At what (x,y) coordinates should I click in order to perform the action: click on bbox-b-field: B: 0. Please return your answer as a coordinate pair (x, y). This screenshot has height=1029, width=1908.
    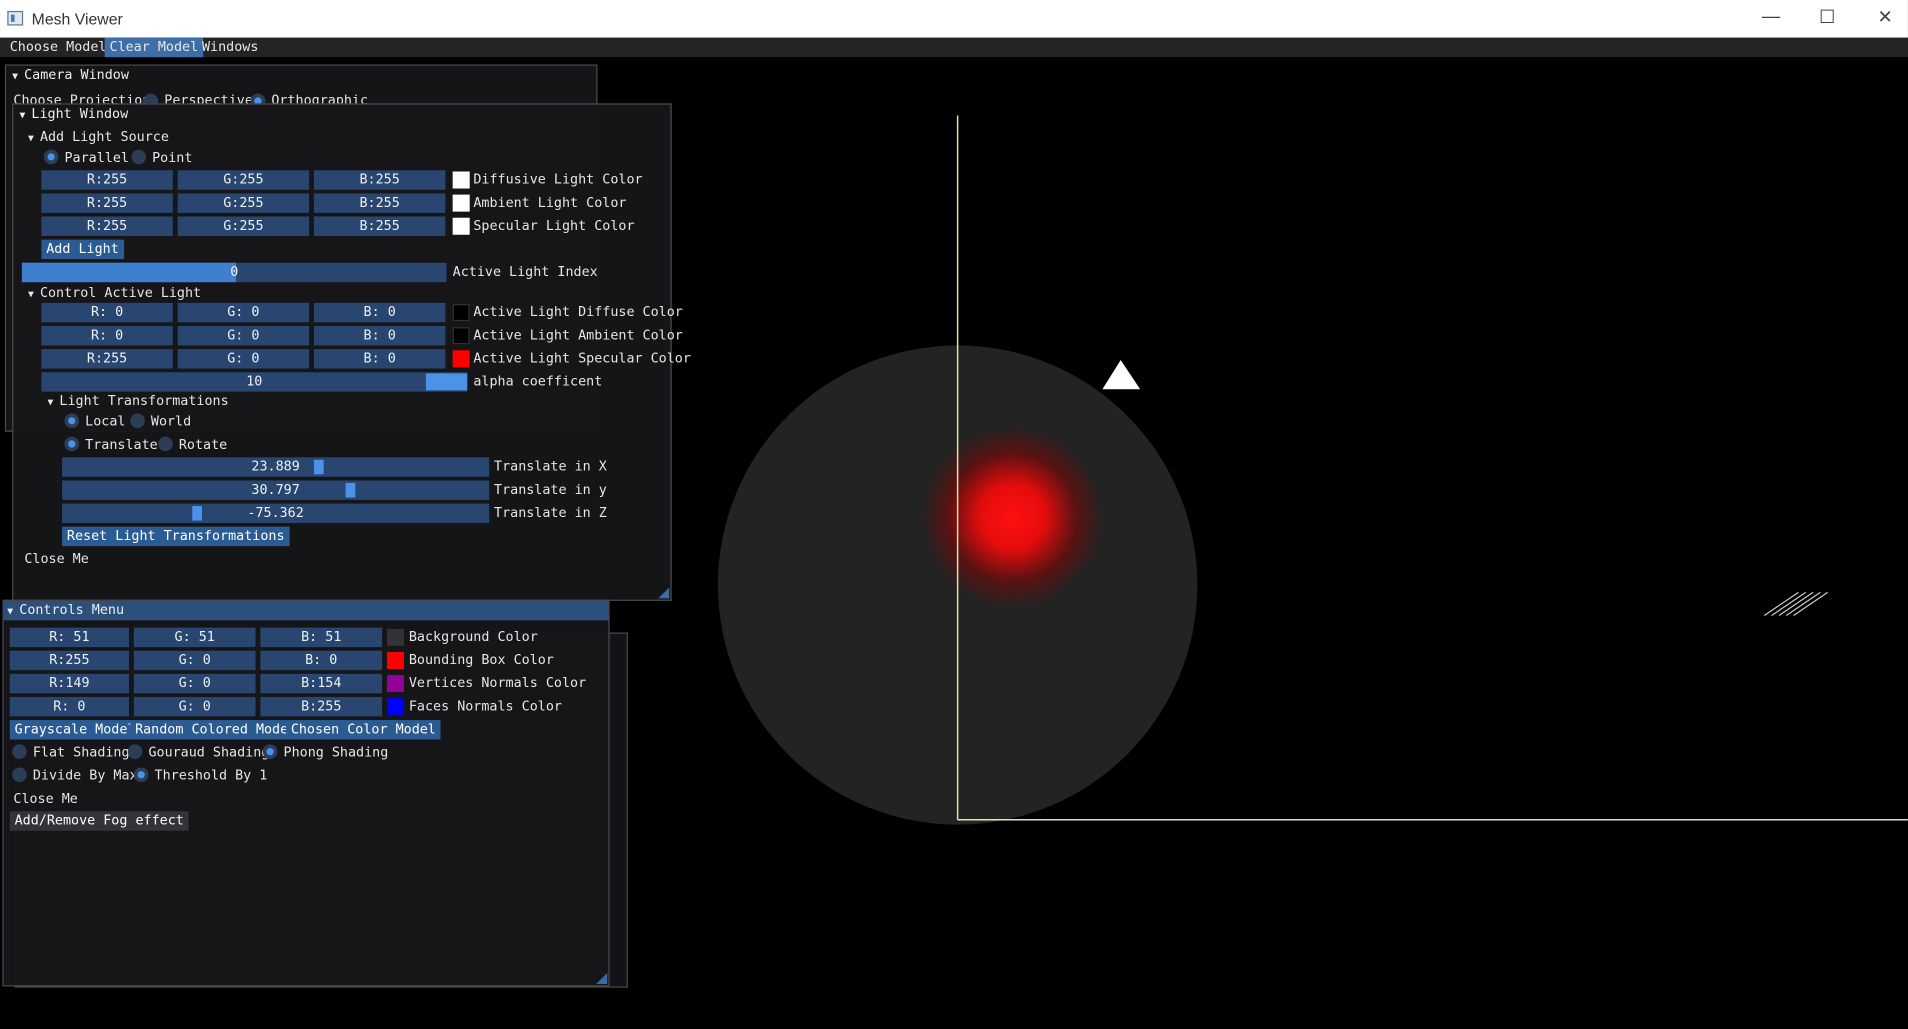
    Looking at the image, I should click on (321, 660).